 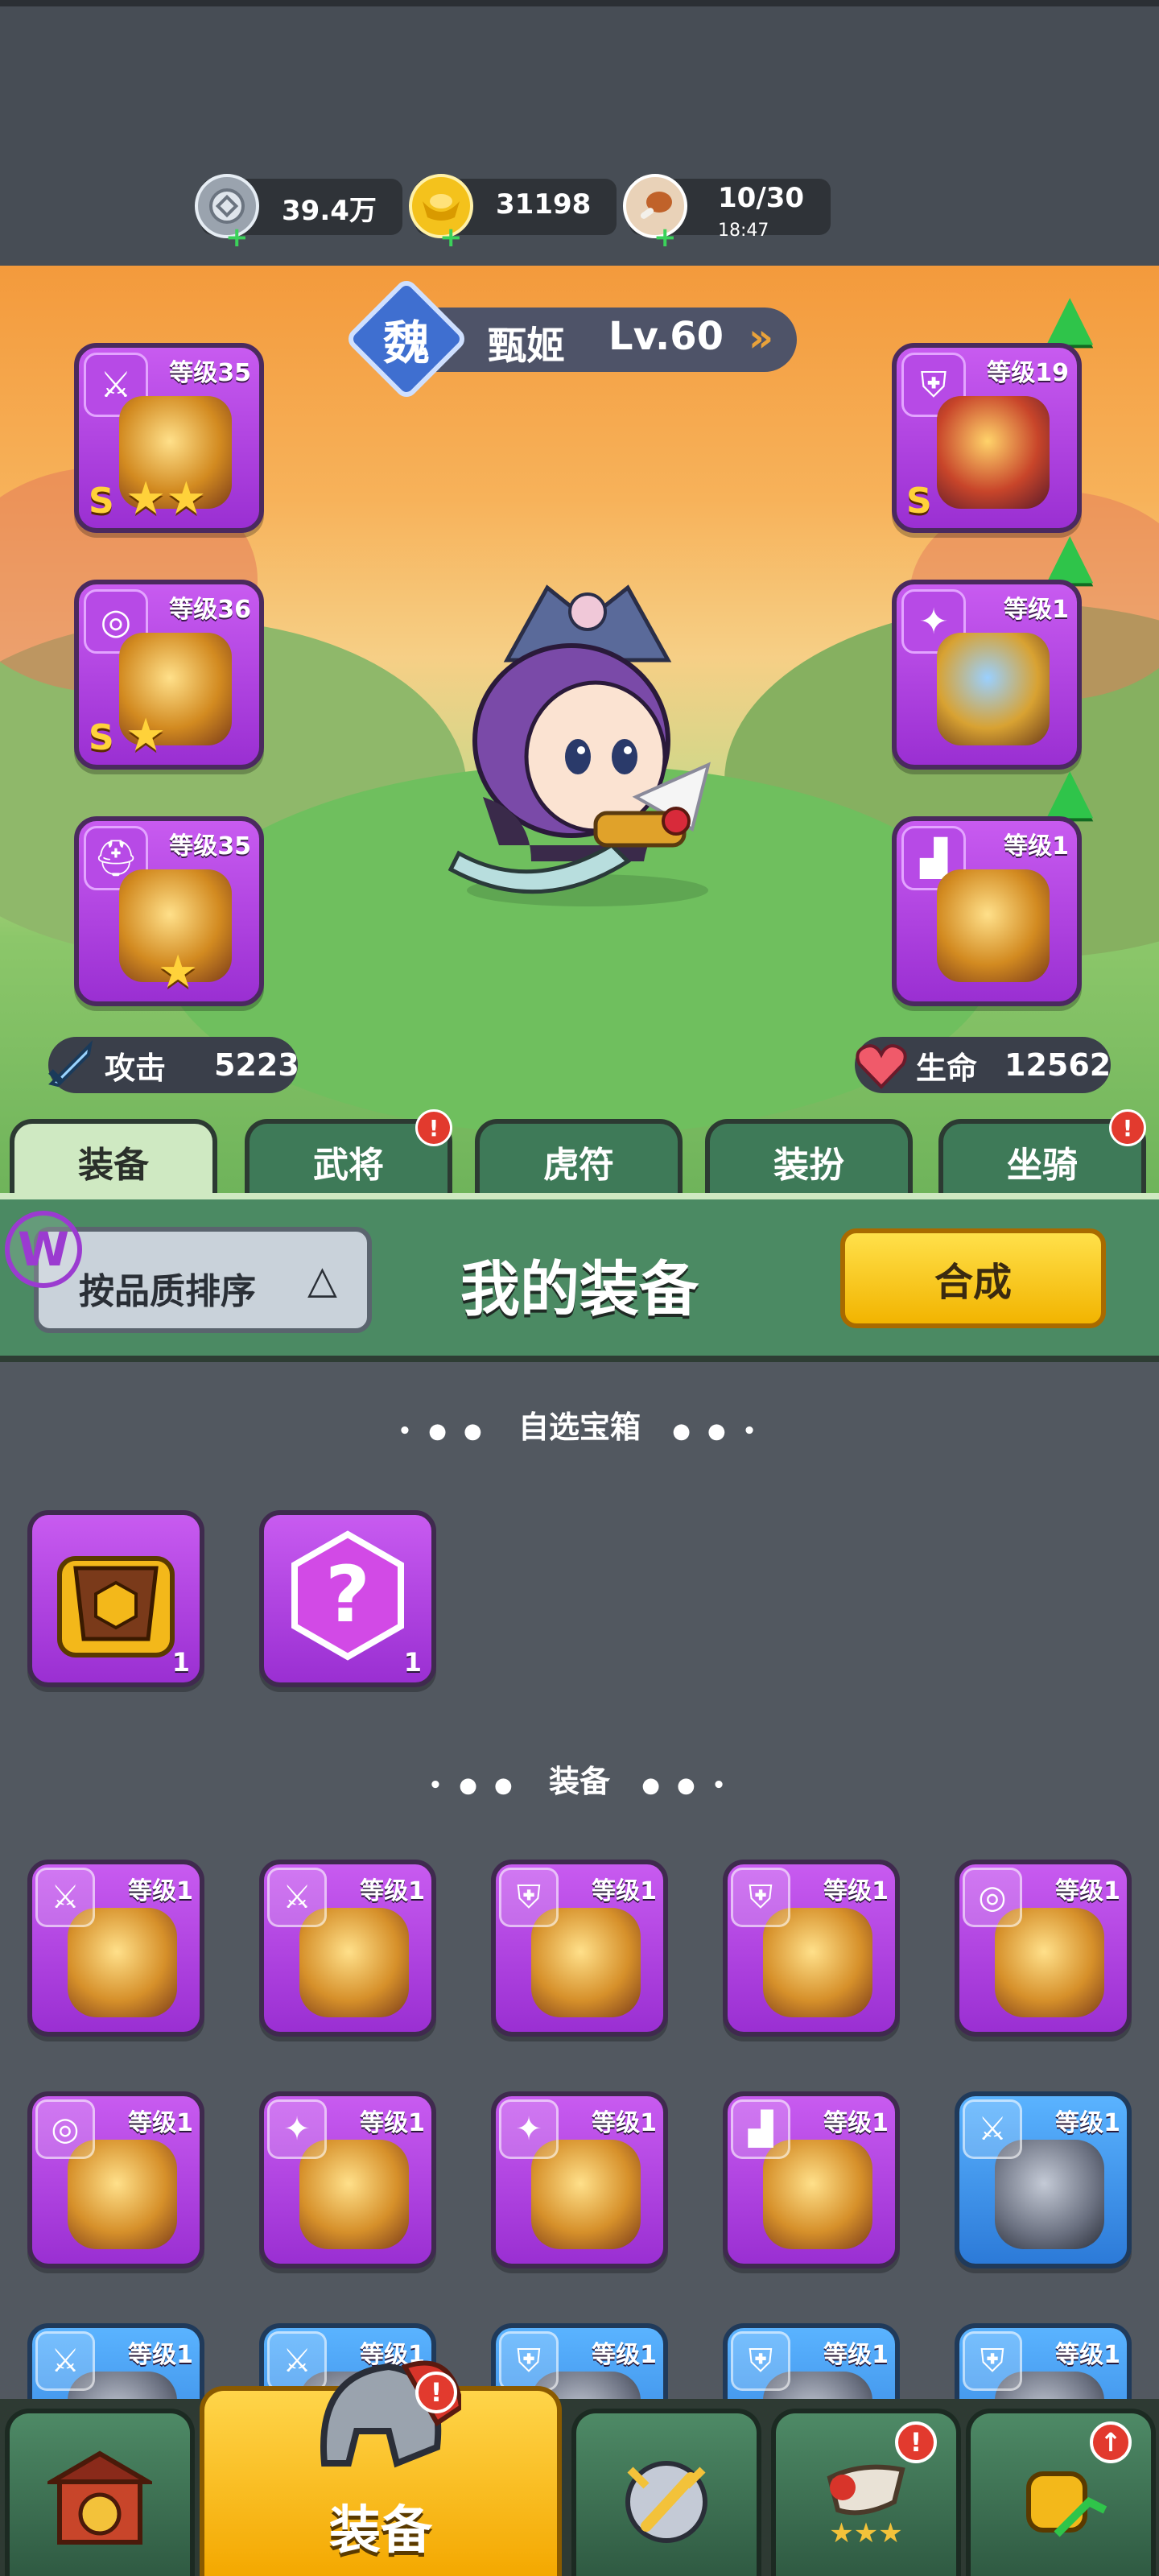 I want to click on tab-mount: 坐骑!, so click(x=1042, y=1154).